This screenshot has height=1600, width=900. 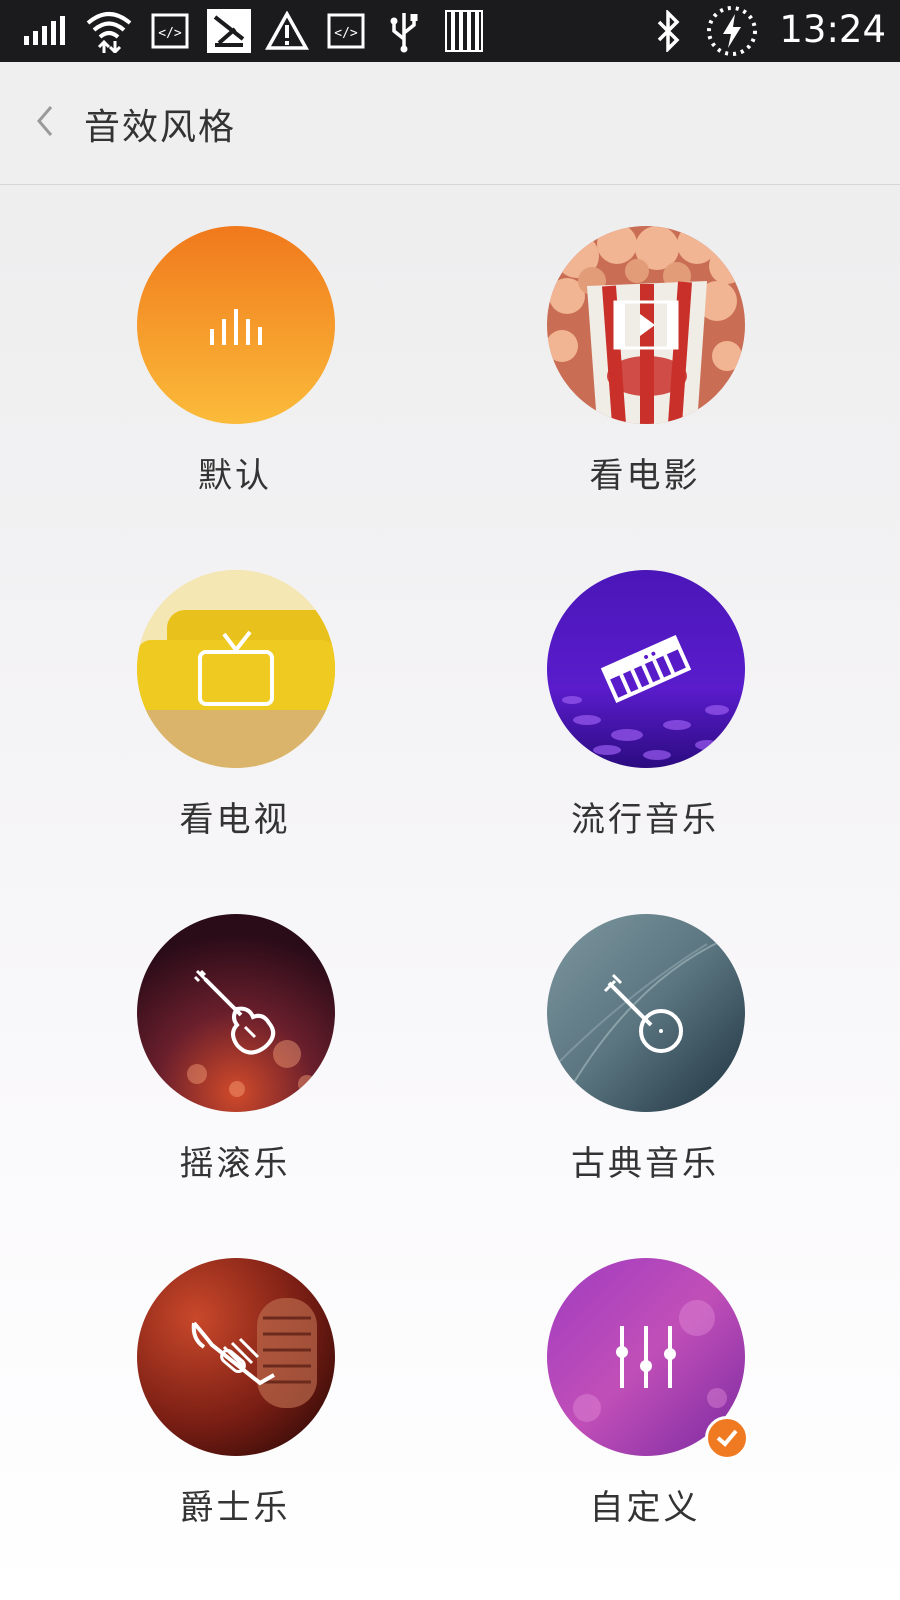 I want to click on preset-pop-circle, so click(x=646, y=669).